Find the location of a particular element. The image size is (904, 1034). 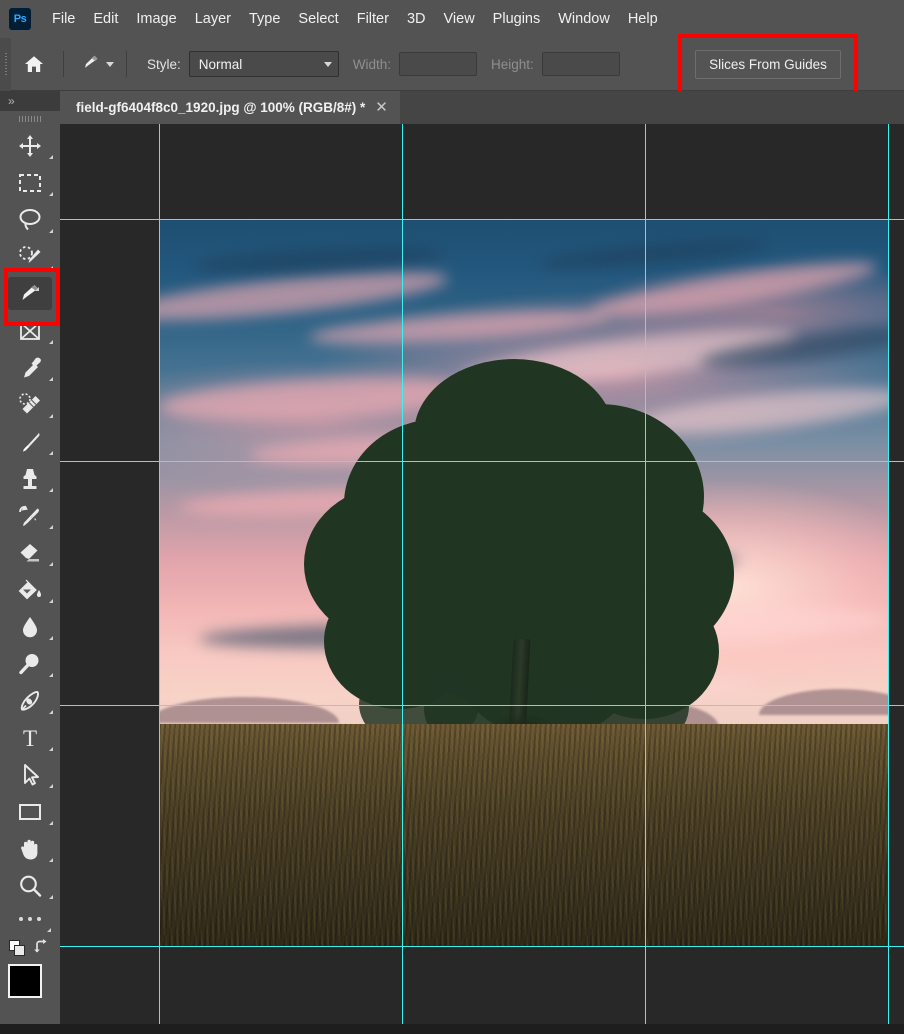

tool-preset-picker is located at coordinates (95, 64).